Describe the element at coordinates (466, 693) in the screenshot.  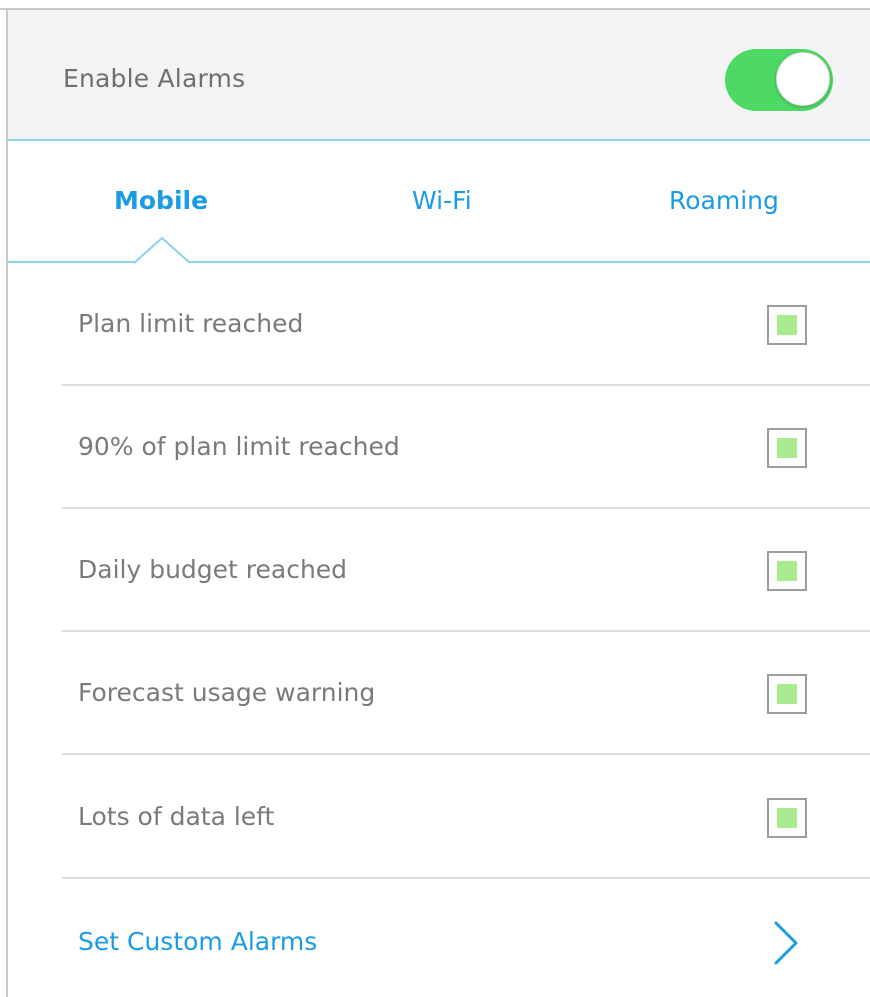
I see `alarm-row: Forecast usage warning` at that location.